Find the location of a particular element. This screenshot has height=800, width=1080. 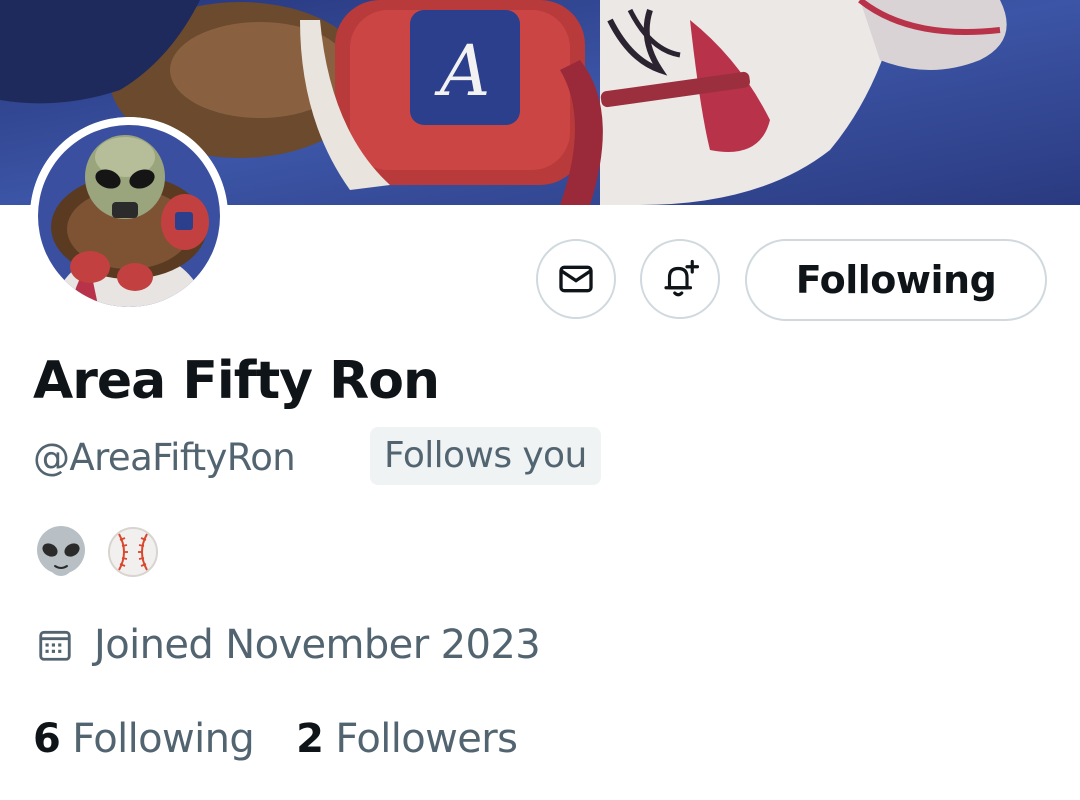

svg-text: A is located at coordinates (462, 71).